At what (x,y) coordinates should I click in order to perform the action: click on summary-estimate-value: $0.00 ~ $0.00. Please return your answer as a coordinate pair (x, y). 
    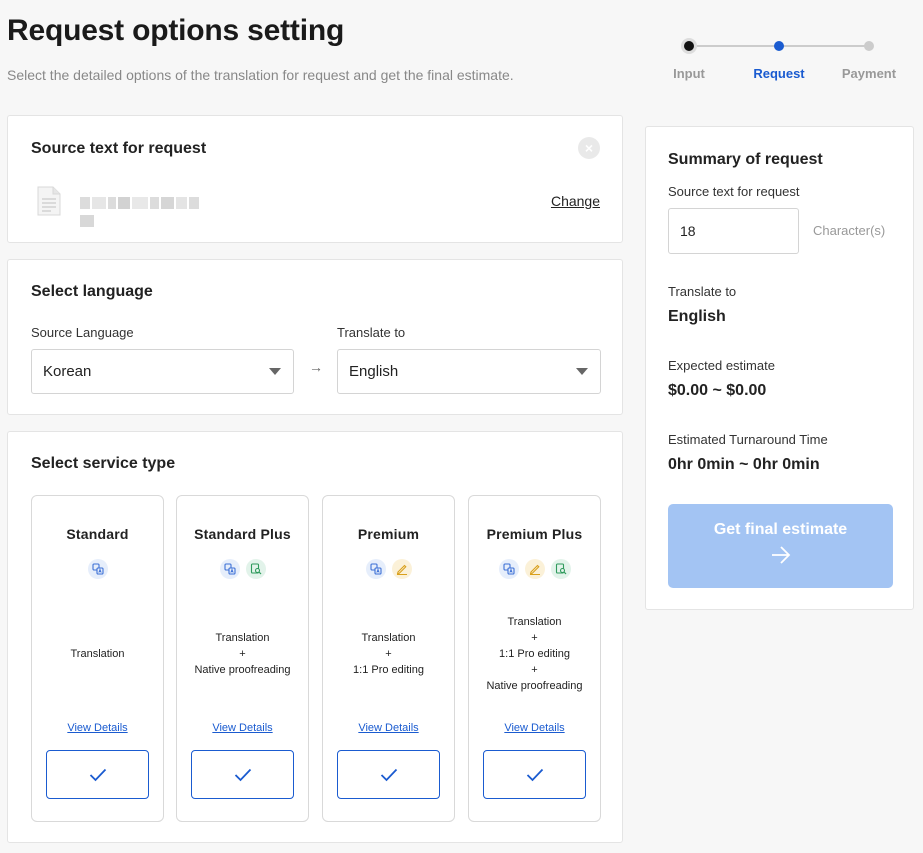
    Looking at the image, I should click on (717, 390).